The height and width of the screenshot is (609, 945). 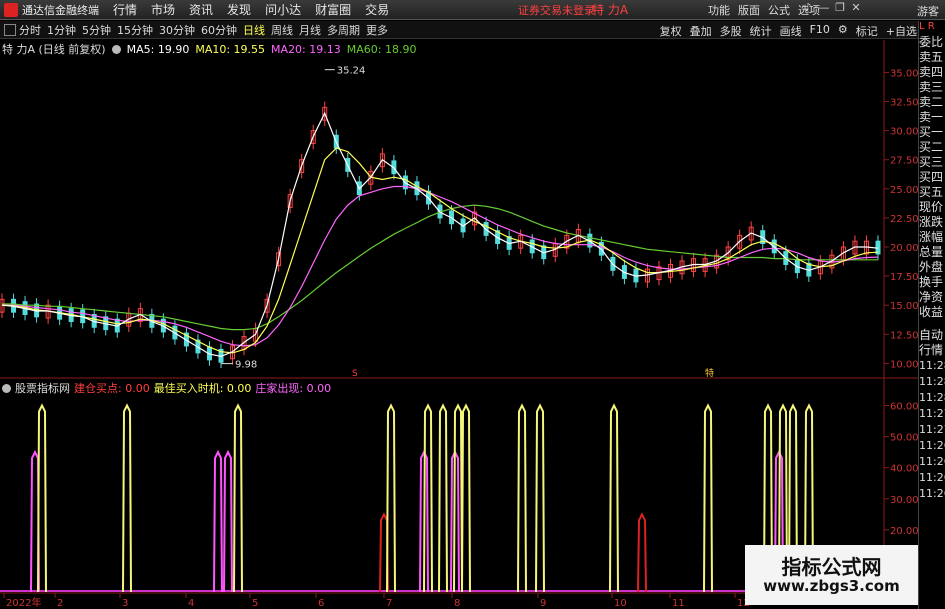 What do you see at coordinates (904, 132) in the screenshot?
I see `price-tick-label: 30.00` at bounding box center [904, 132].